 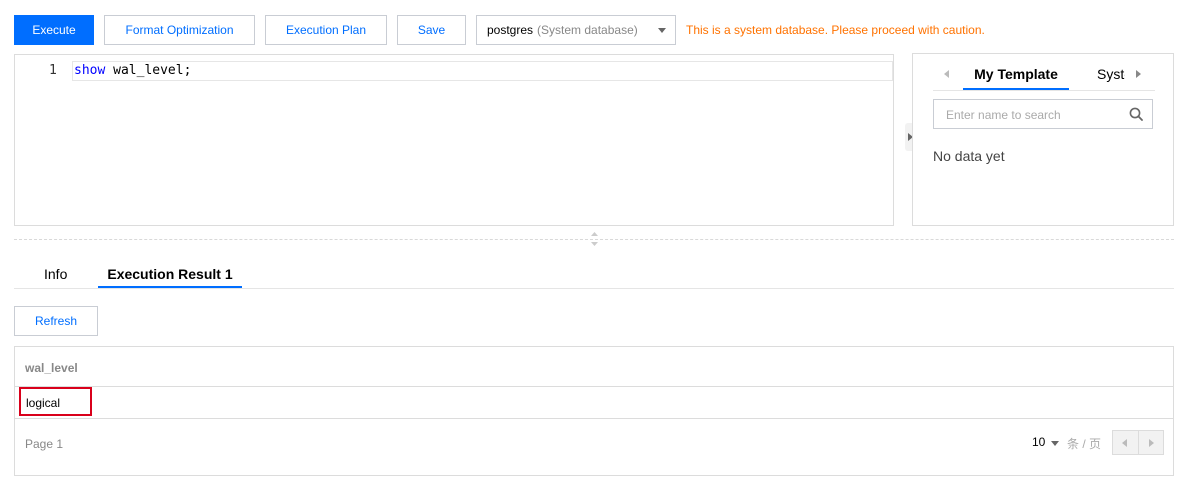 I want to click on table-header: wal_level, so click(x=594, y=367).